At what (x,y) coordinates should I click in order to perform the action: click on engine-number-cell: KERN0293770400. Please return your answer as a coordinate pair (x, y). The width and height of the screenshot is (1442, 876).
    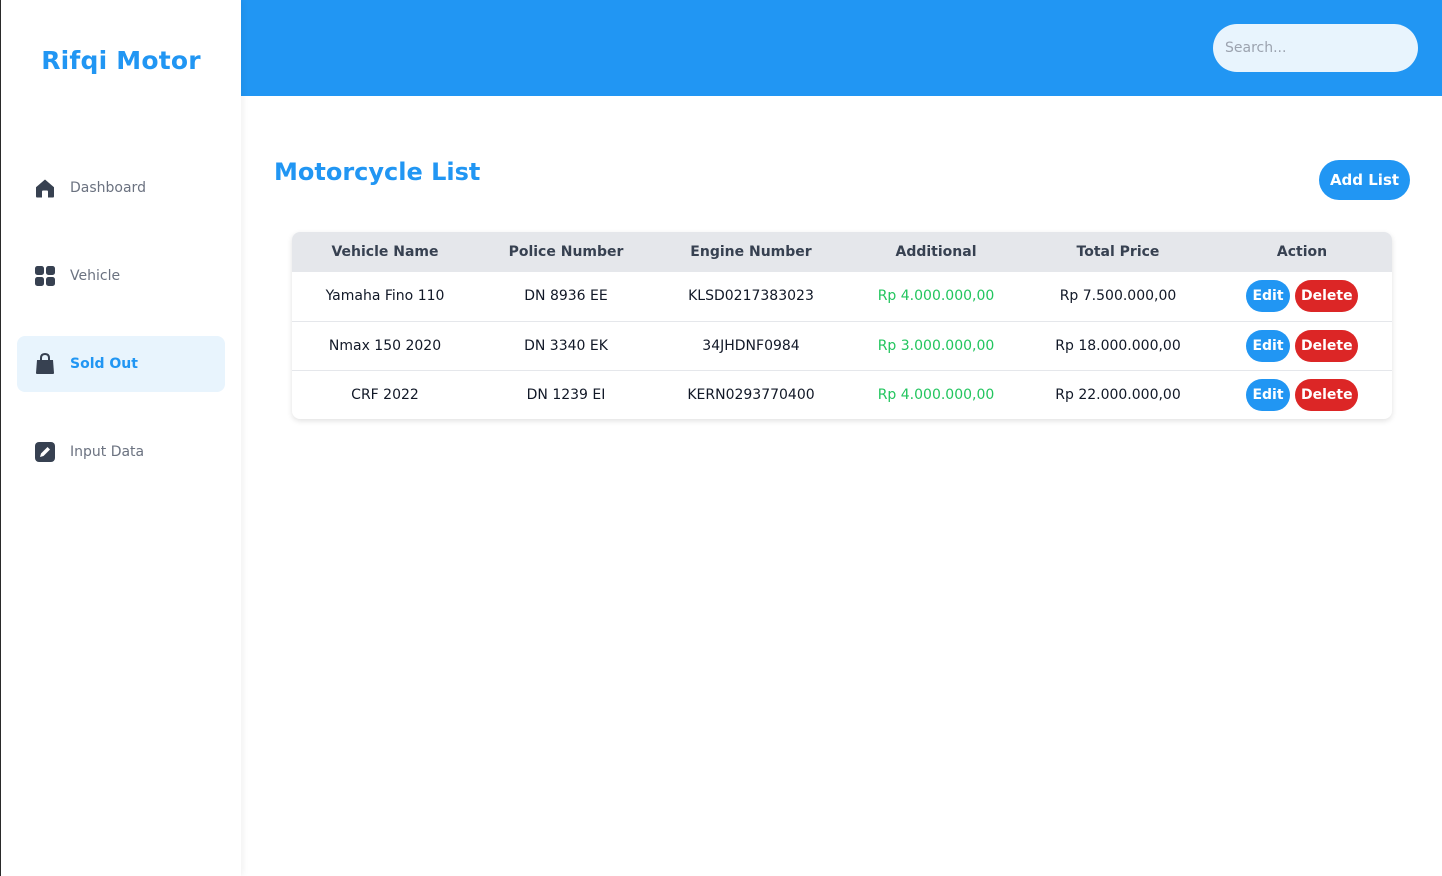
    Looking at the image, I should click on (751, 394).